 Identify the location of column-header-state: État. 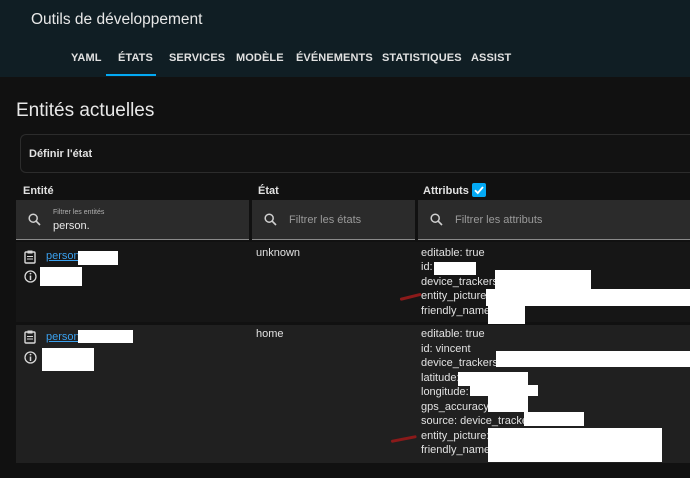
(268, 191).